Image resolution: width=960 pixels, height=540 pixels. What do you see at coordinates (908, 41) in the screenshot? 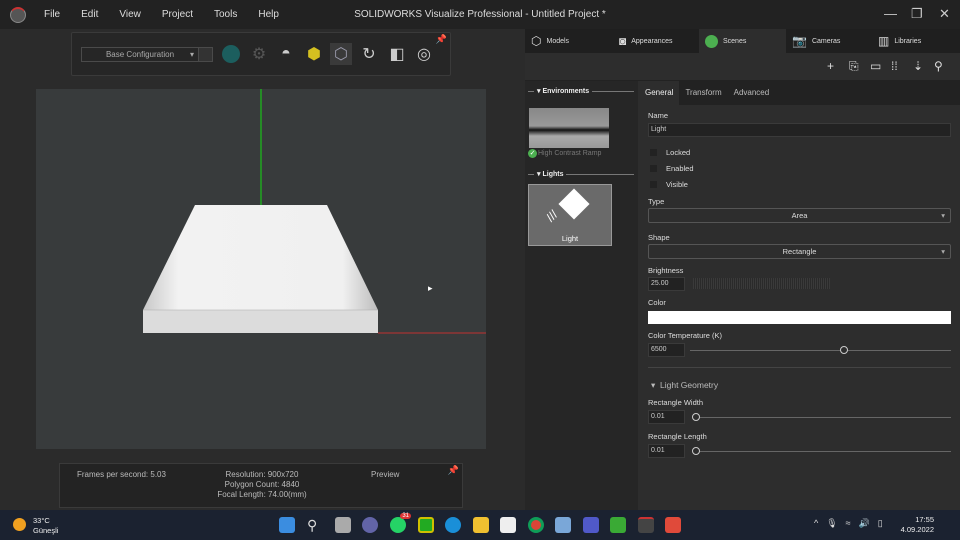
I see `tab-label: Libraries` at bounding box center [908, 41].